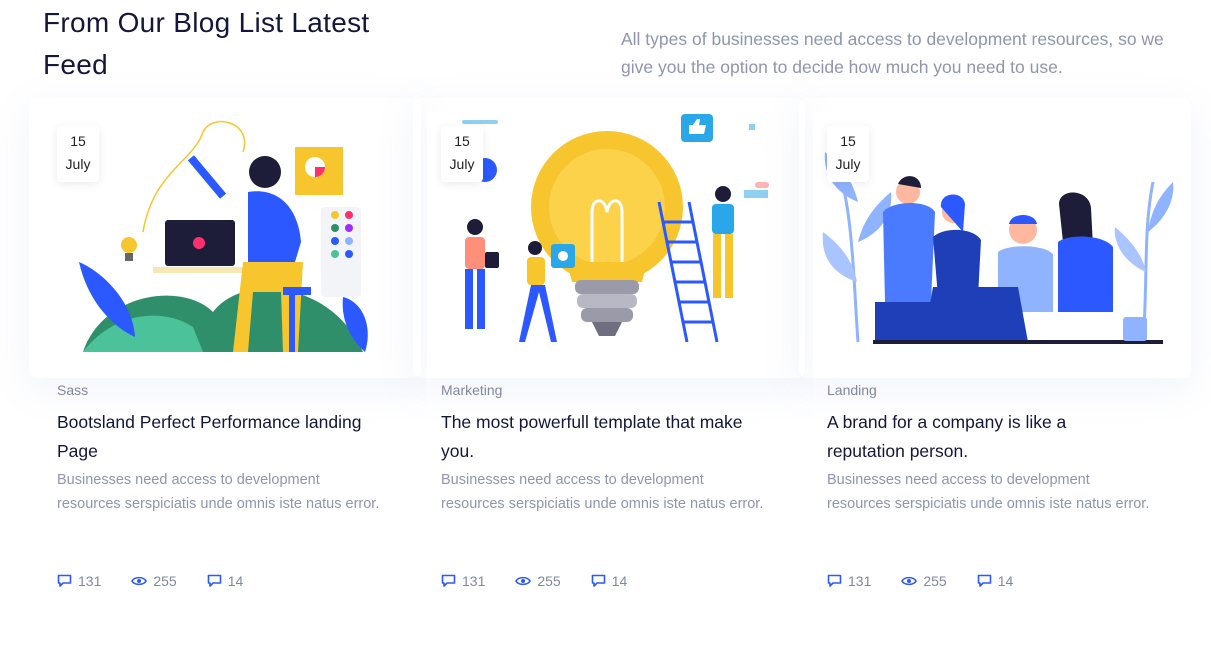  I want to click on post-category: Landing, so click(852, 390).